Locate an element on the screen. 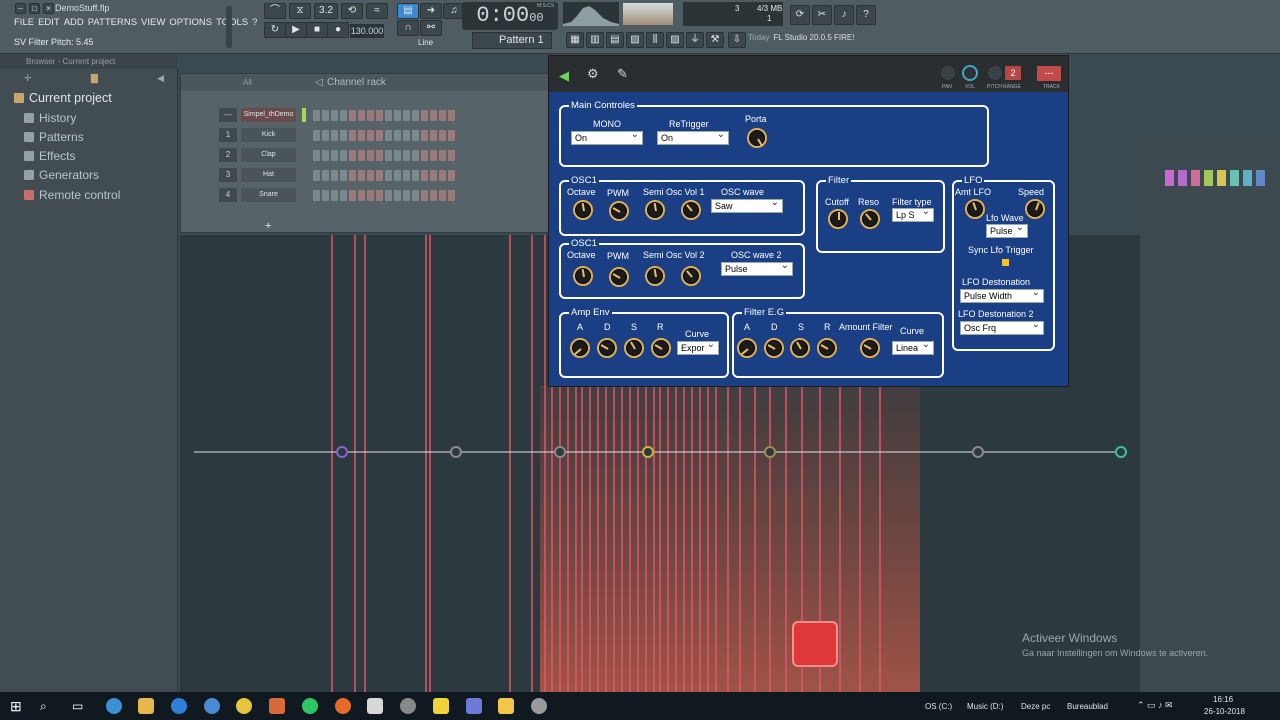 This screenshot has width=1280, height=720. osc2-vol-knob is located at coordinates (691, 276).